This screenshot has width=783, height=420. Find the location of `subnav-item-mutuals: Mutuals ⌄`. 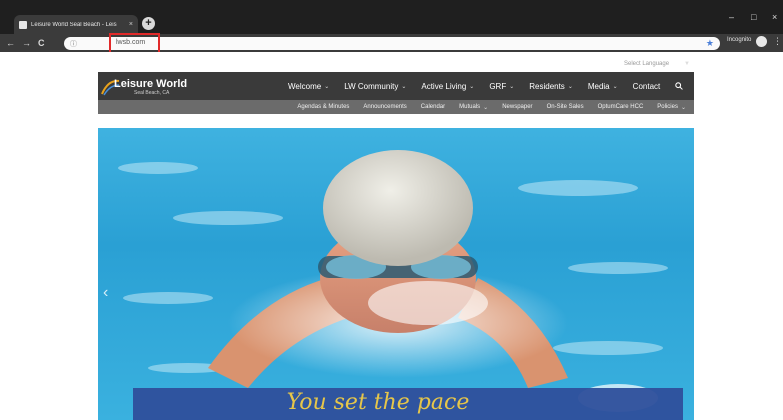

subnav-item-mutuals: Mutuals ⌄ is located at coordinates (473, 107).